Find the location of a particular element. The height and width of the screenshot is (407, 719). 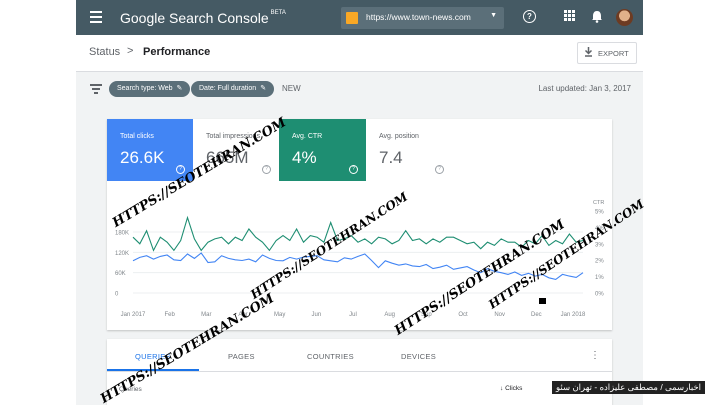

x-tick-label: Dec is located at coordinates (536, 315).